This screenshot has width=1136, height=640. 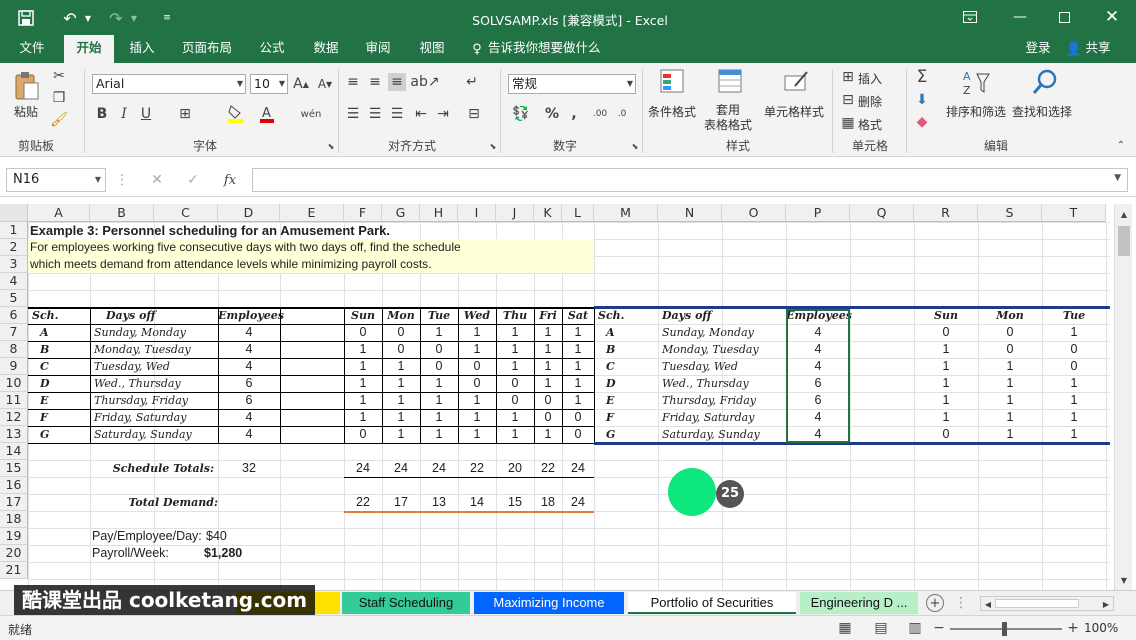 I want to click on minimize-icon: —, so click(x=1020, y=17).